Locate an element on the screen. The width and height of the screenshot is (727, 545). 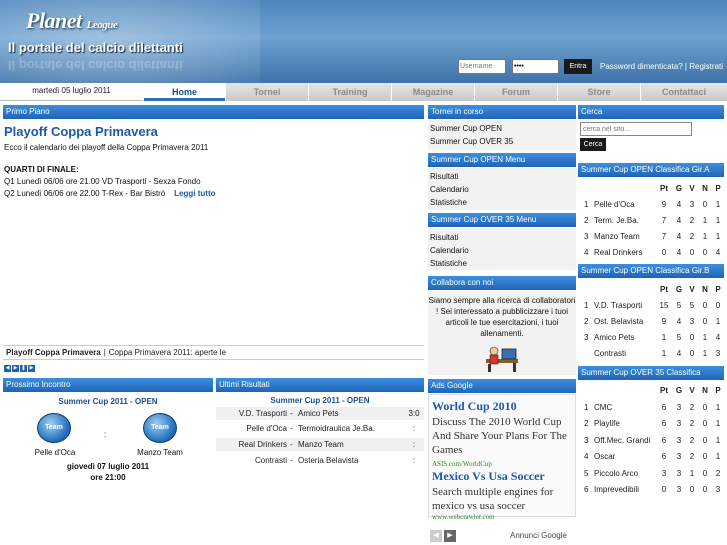
ad-1-title: World Cup 2010 is located at coordinates (474, 406).